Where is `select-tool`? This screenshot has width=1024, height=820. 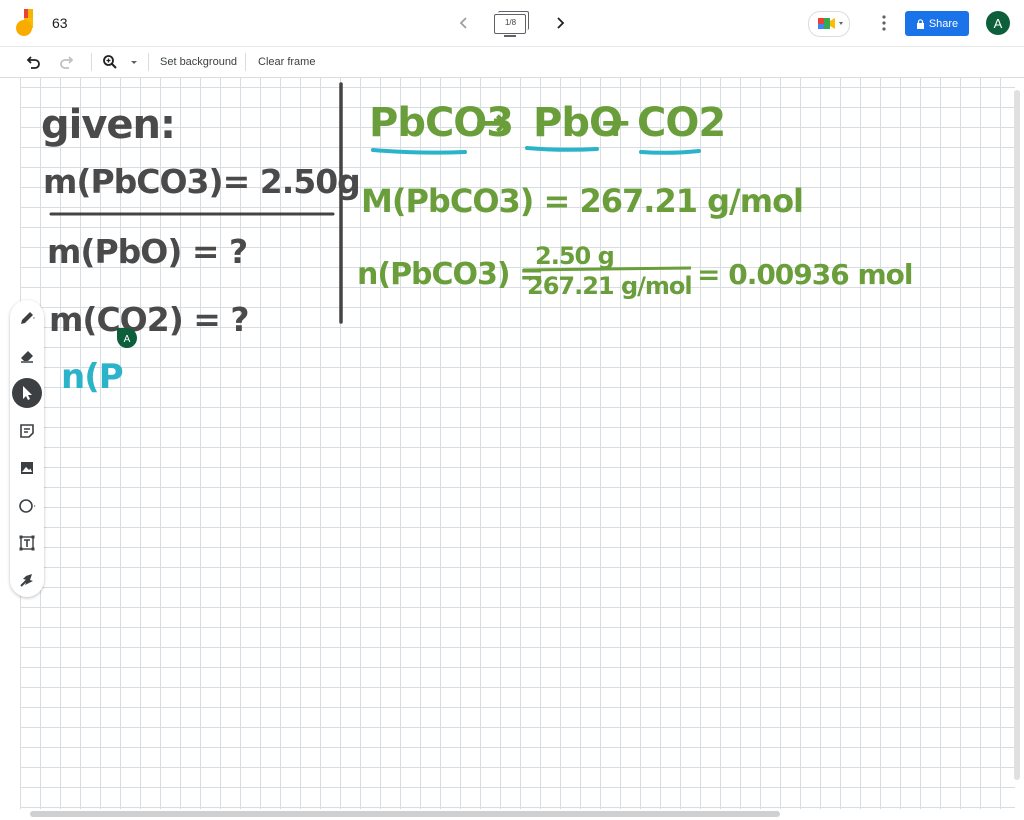 select-tool is located at coordinates (27, 393).